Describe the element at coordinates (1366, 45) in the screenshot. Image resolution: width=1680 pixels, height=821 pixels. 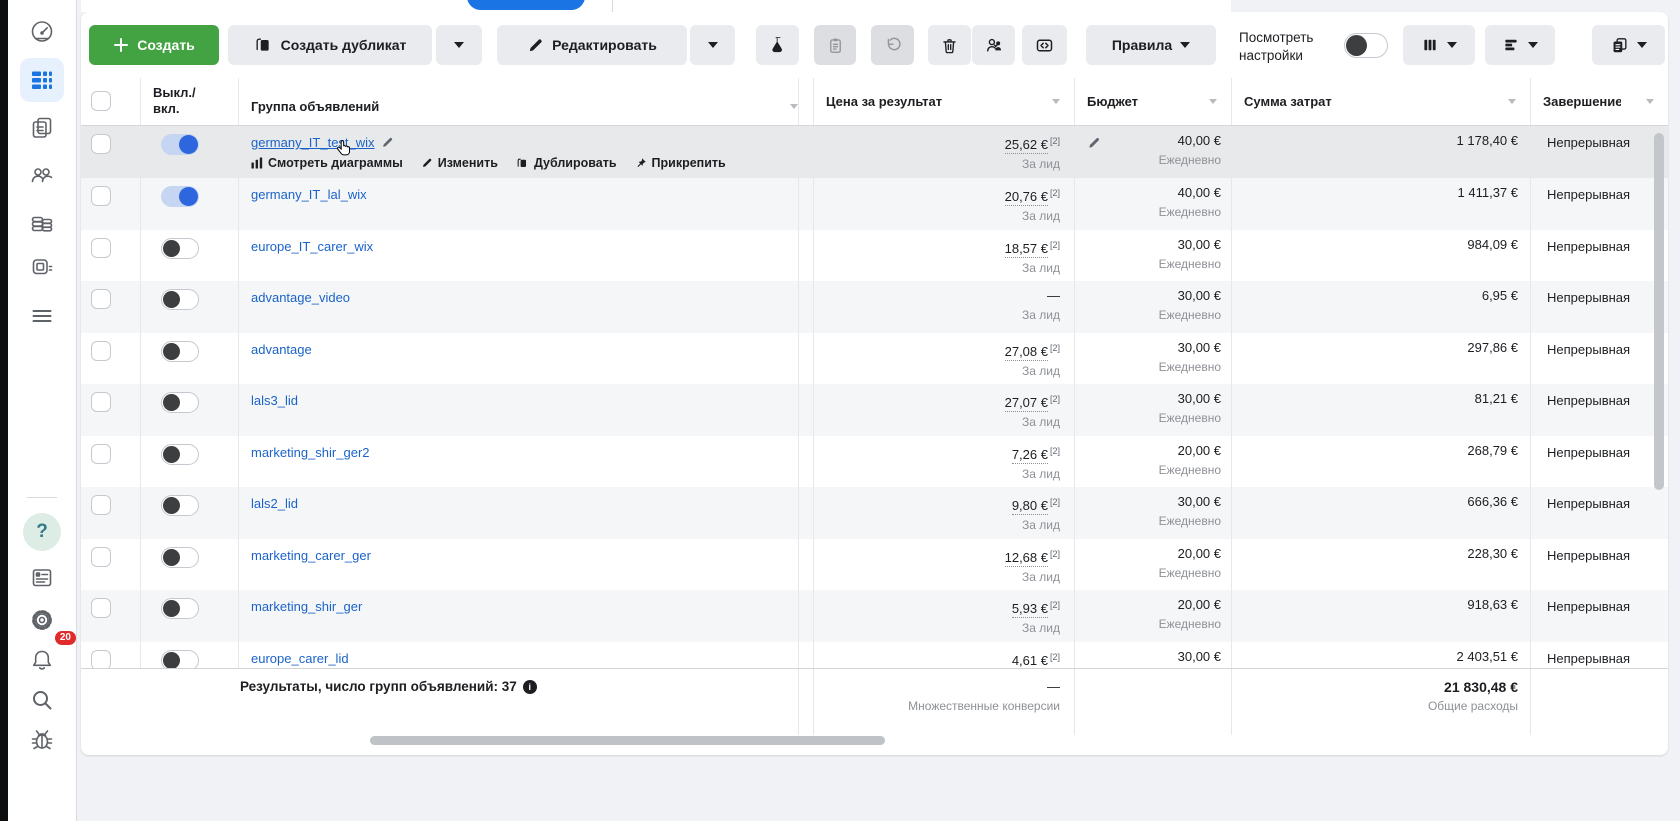
I see `view-settings-toggle` at that location.